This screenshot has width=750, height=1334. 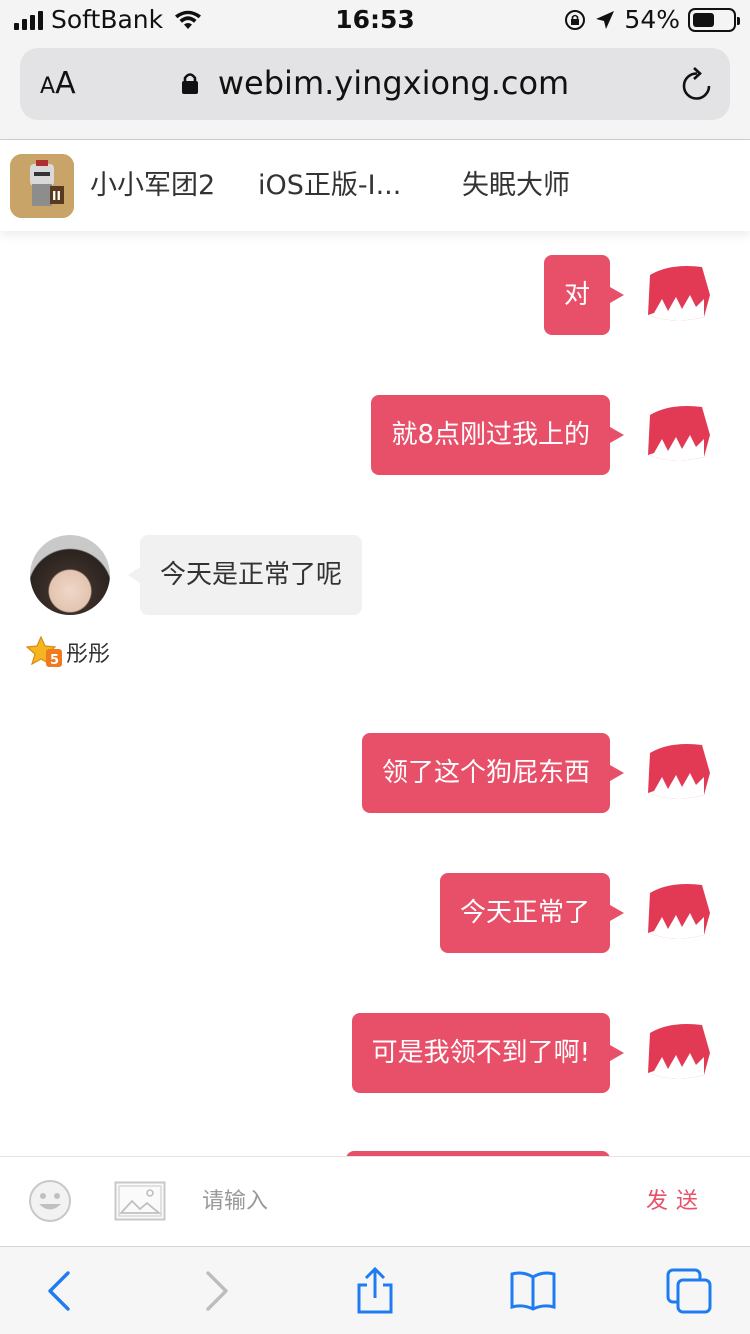 I want to click on sender-tag: 5 彤彤, so click(x=68, y=652).